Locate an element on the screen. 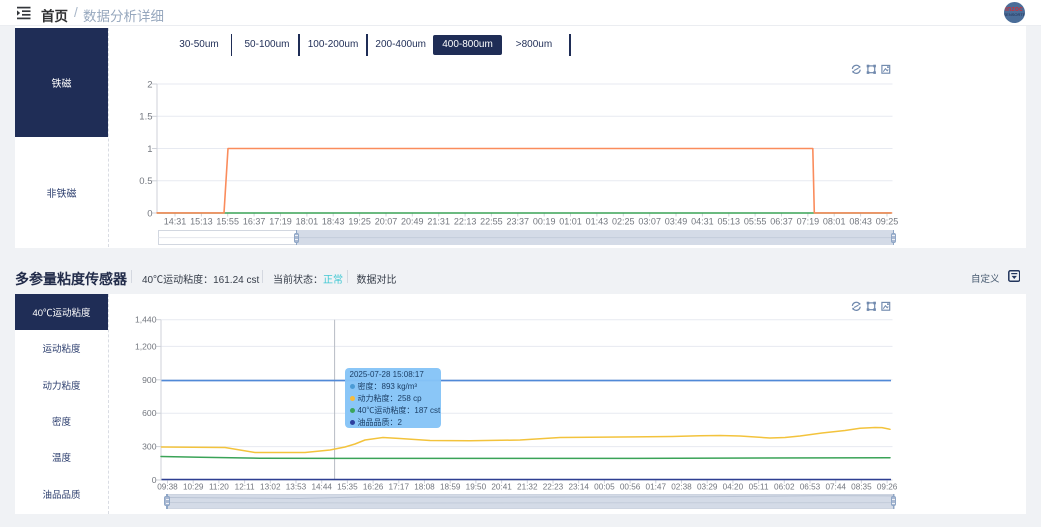 This screenshot has height=527, width=1041. svg-text: 19:50 is located at coordinates (476, 487).